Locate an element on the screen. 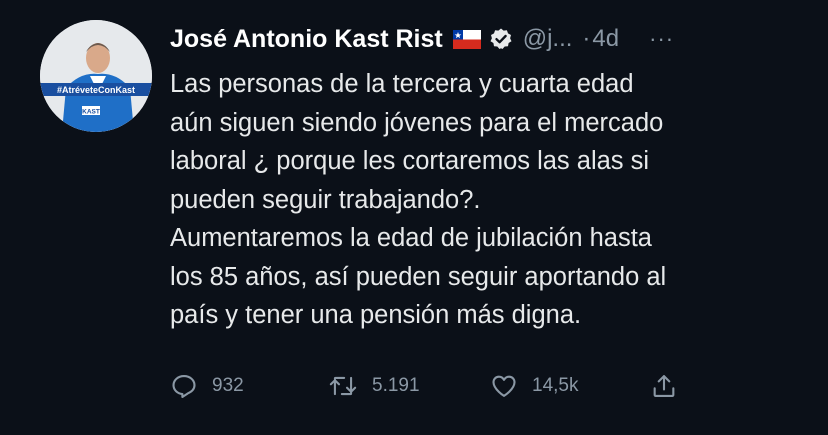 Image resolution: width=828 pixels, height=435 pixels. tweet-timestamp: 4d is located at coordinates (605, 39).